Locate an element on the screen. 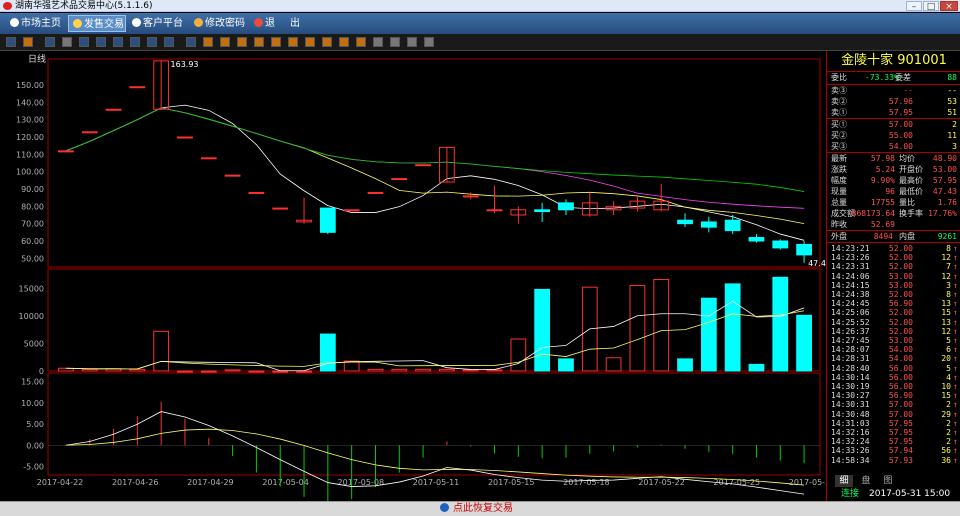  toolbar-tool-4-icon is located at coordinates (67, 42).